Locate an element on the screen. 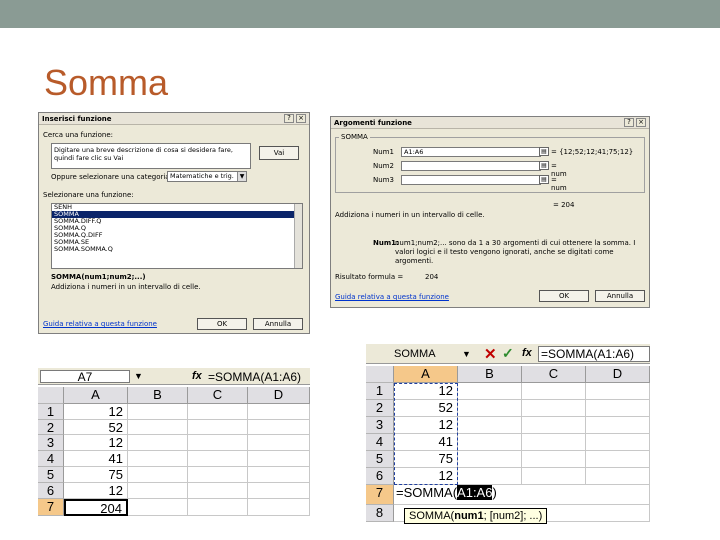 The width and height of the screenshot is (720, 540). cell: 75 is located at coordinates (426, 459).